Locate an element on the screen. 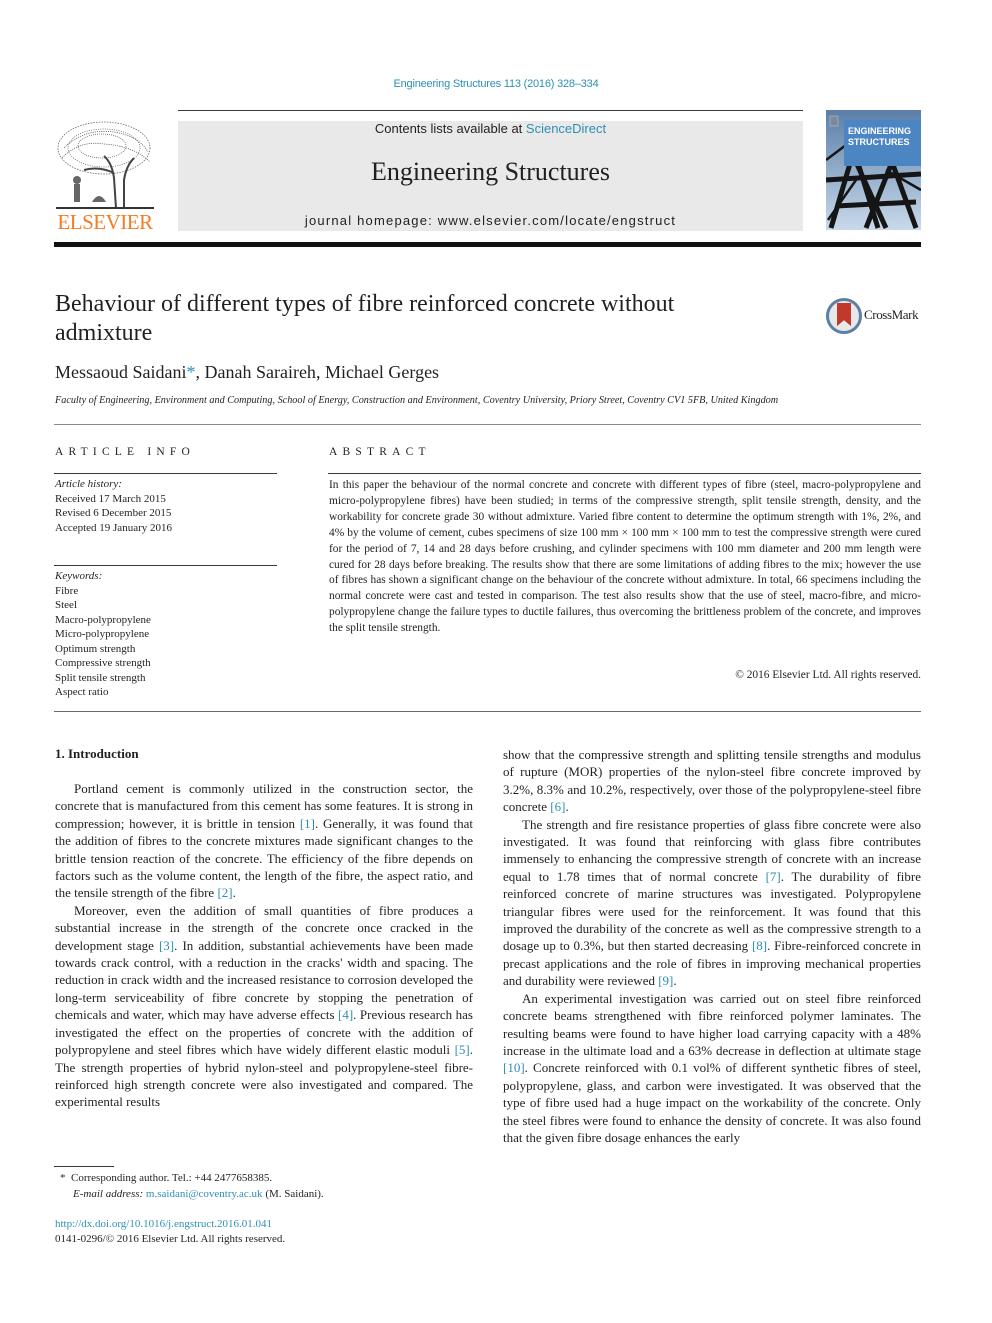  citation-link: [8] is located at coordinates (759, 945).